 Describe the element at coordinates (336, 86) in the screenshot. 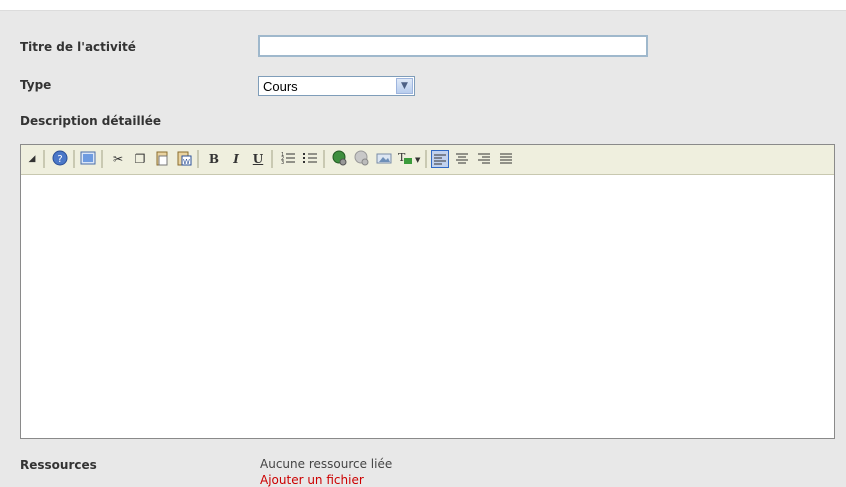

I see `type-select: Cours ▼` at that location.